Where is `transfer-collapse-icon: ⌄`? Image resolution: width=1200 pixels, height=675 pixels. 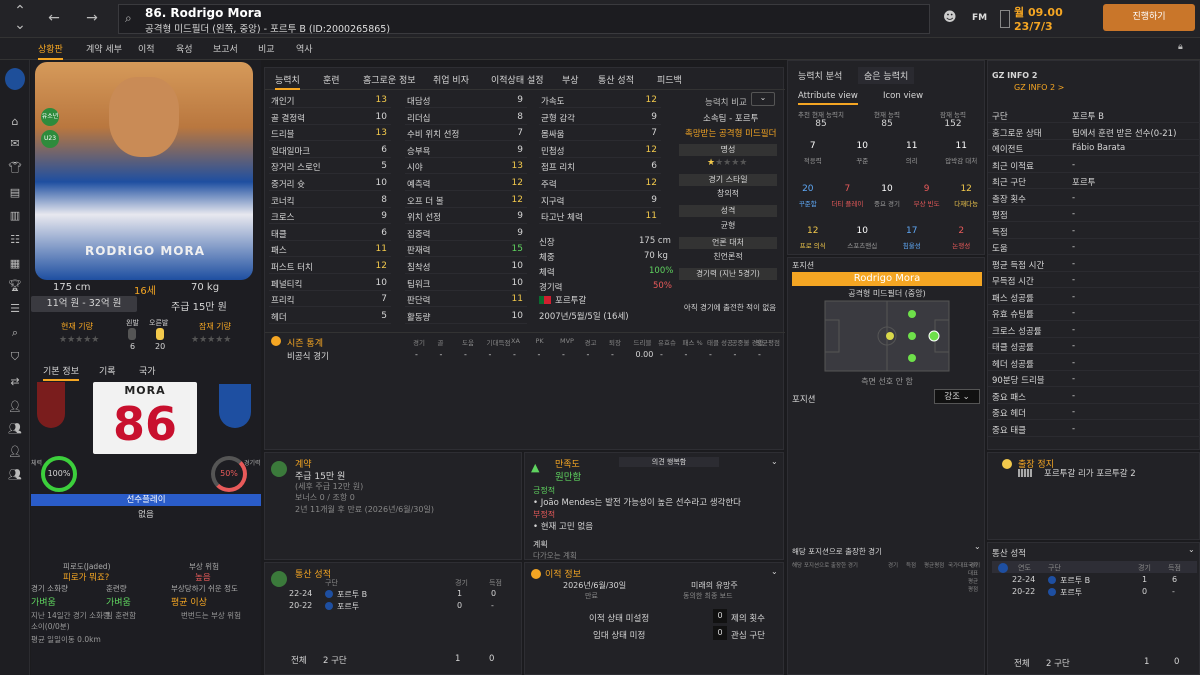
transfer-collapse-icon: ⌄ is located at coordinates (774, 571).